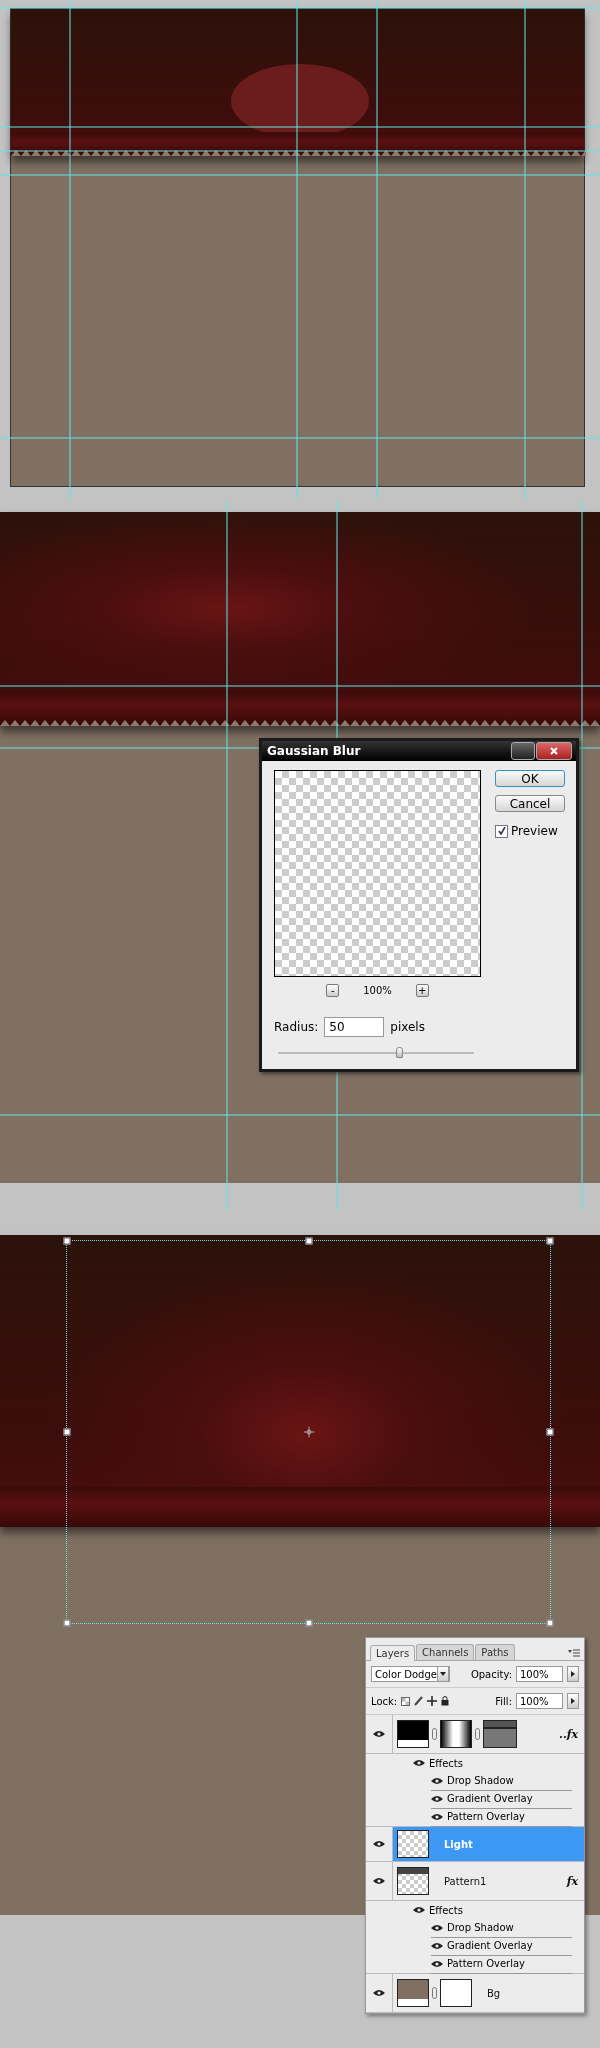  I want to click on zoom-out-button: -, so click(333, 990).